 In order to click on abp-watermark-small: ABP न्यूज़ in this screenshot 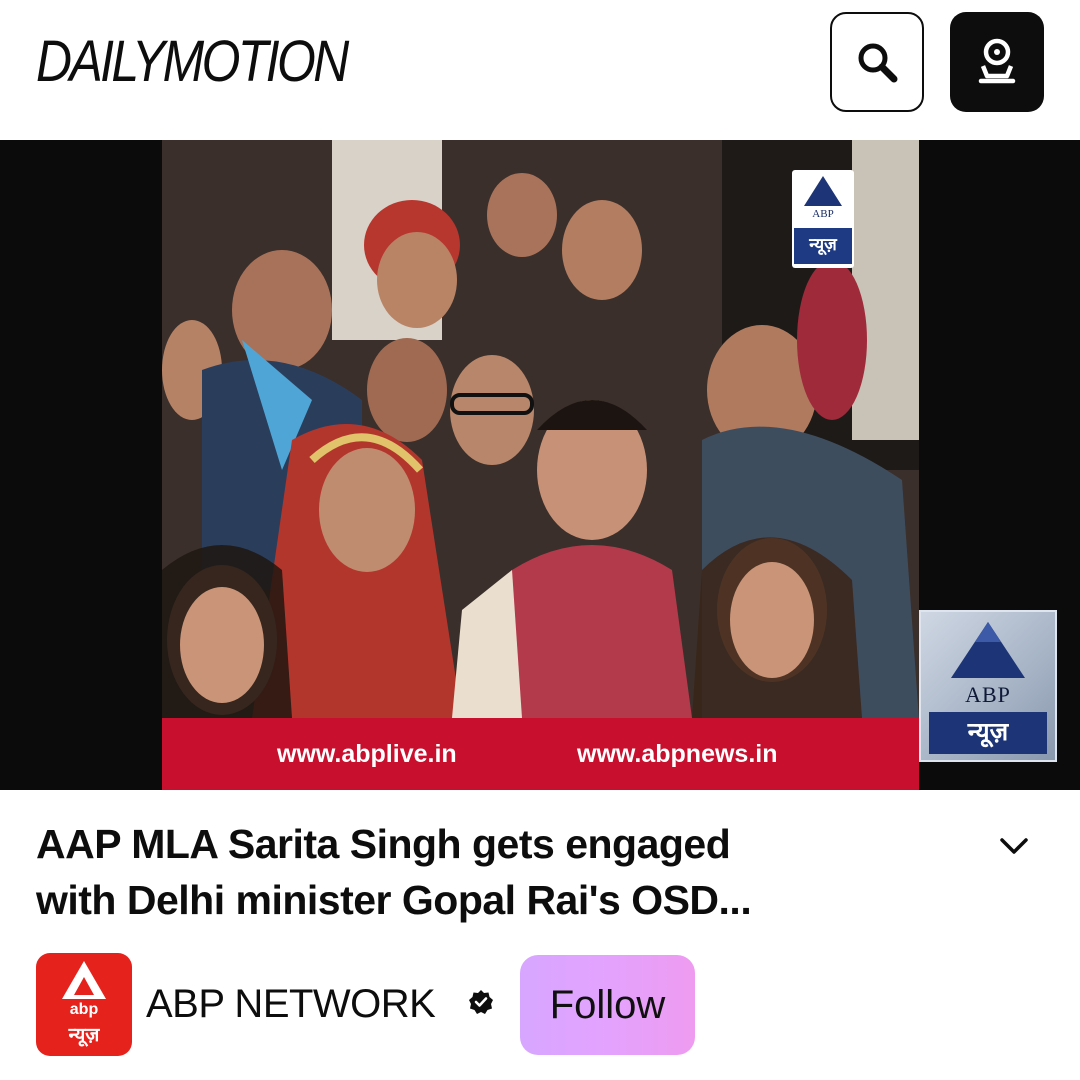, I will do `click(823, 219)`.